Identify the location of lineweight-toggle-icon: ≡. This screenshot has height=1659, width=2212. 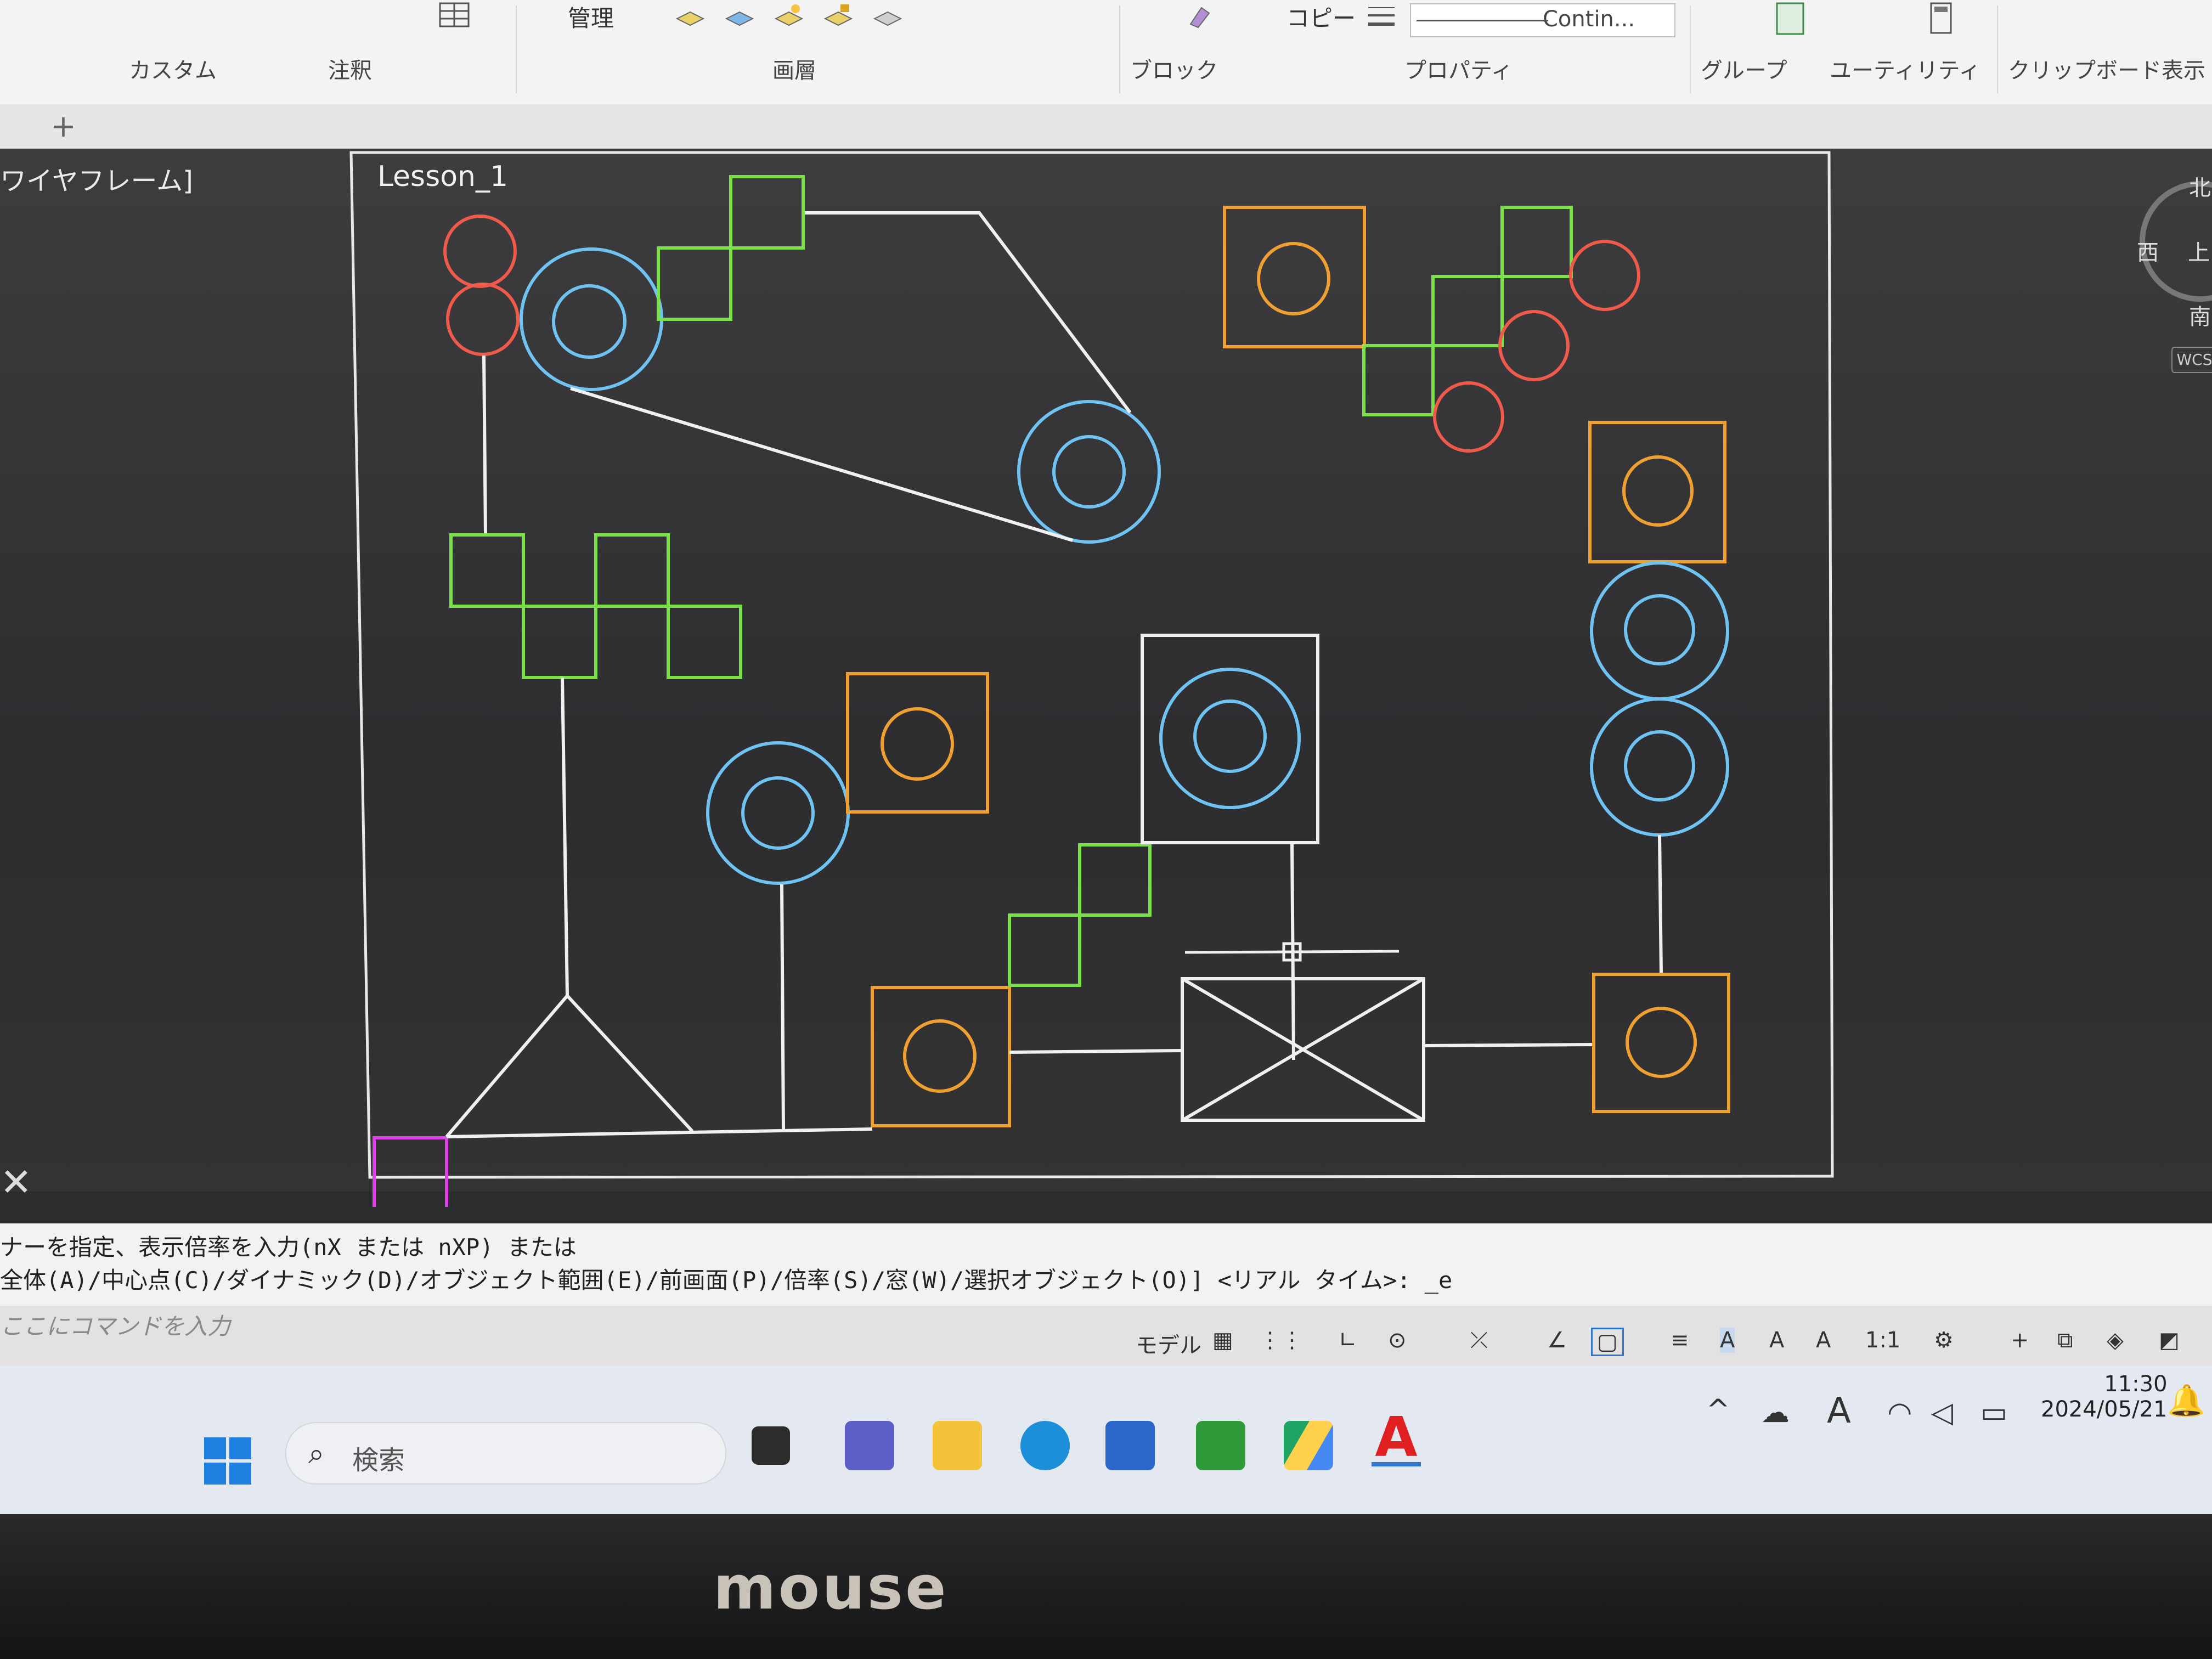
(1680, 1341).